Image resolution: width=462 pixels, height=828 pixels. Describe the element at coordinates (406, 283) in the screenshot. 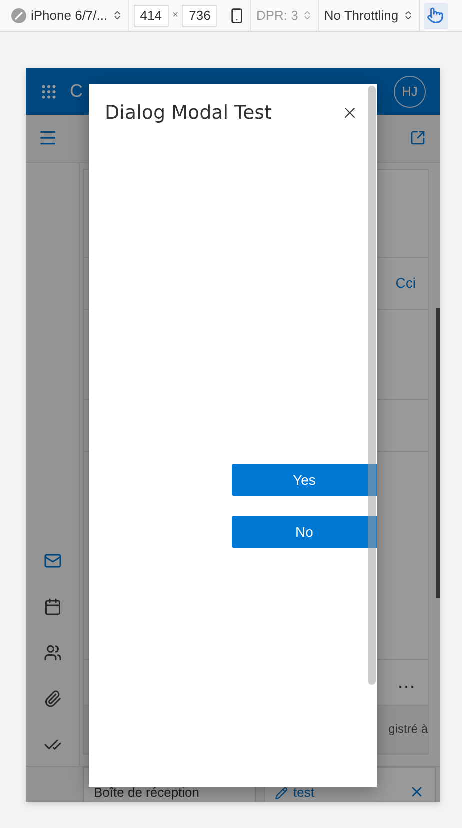

I see `bcc-link: Cci` at that location.